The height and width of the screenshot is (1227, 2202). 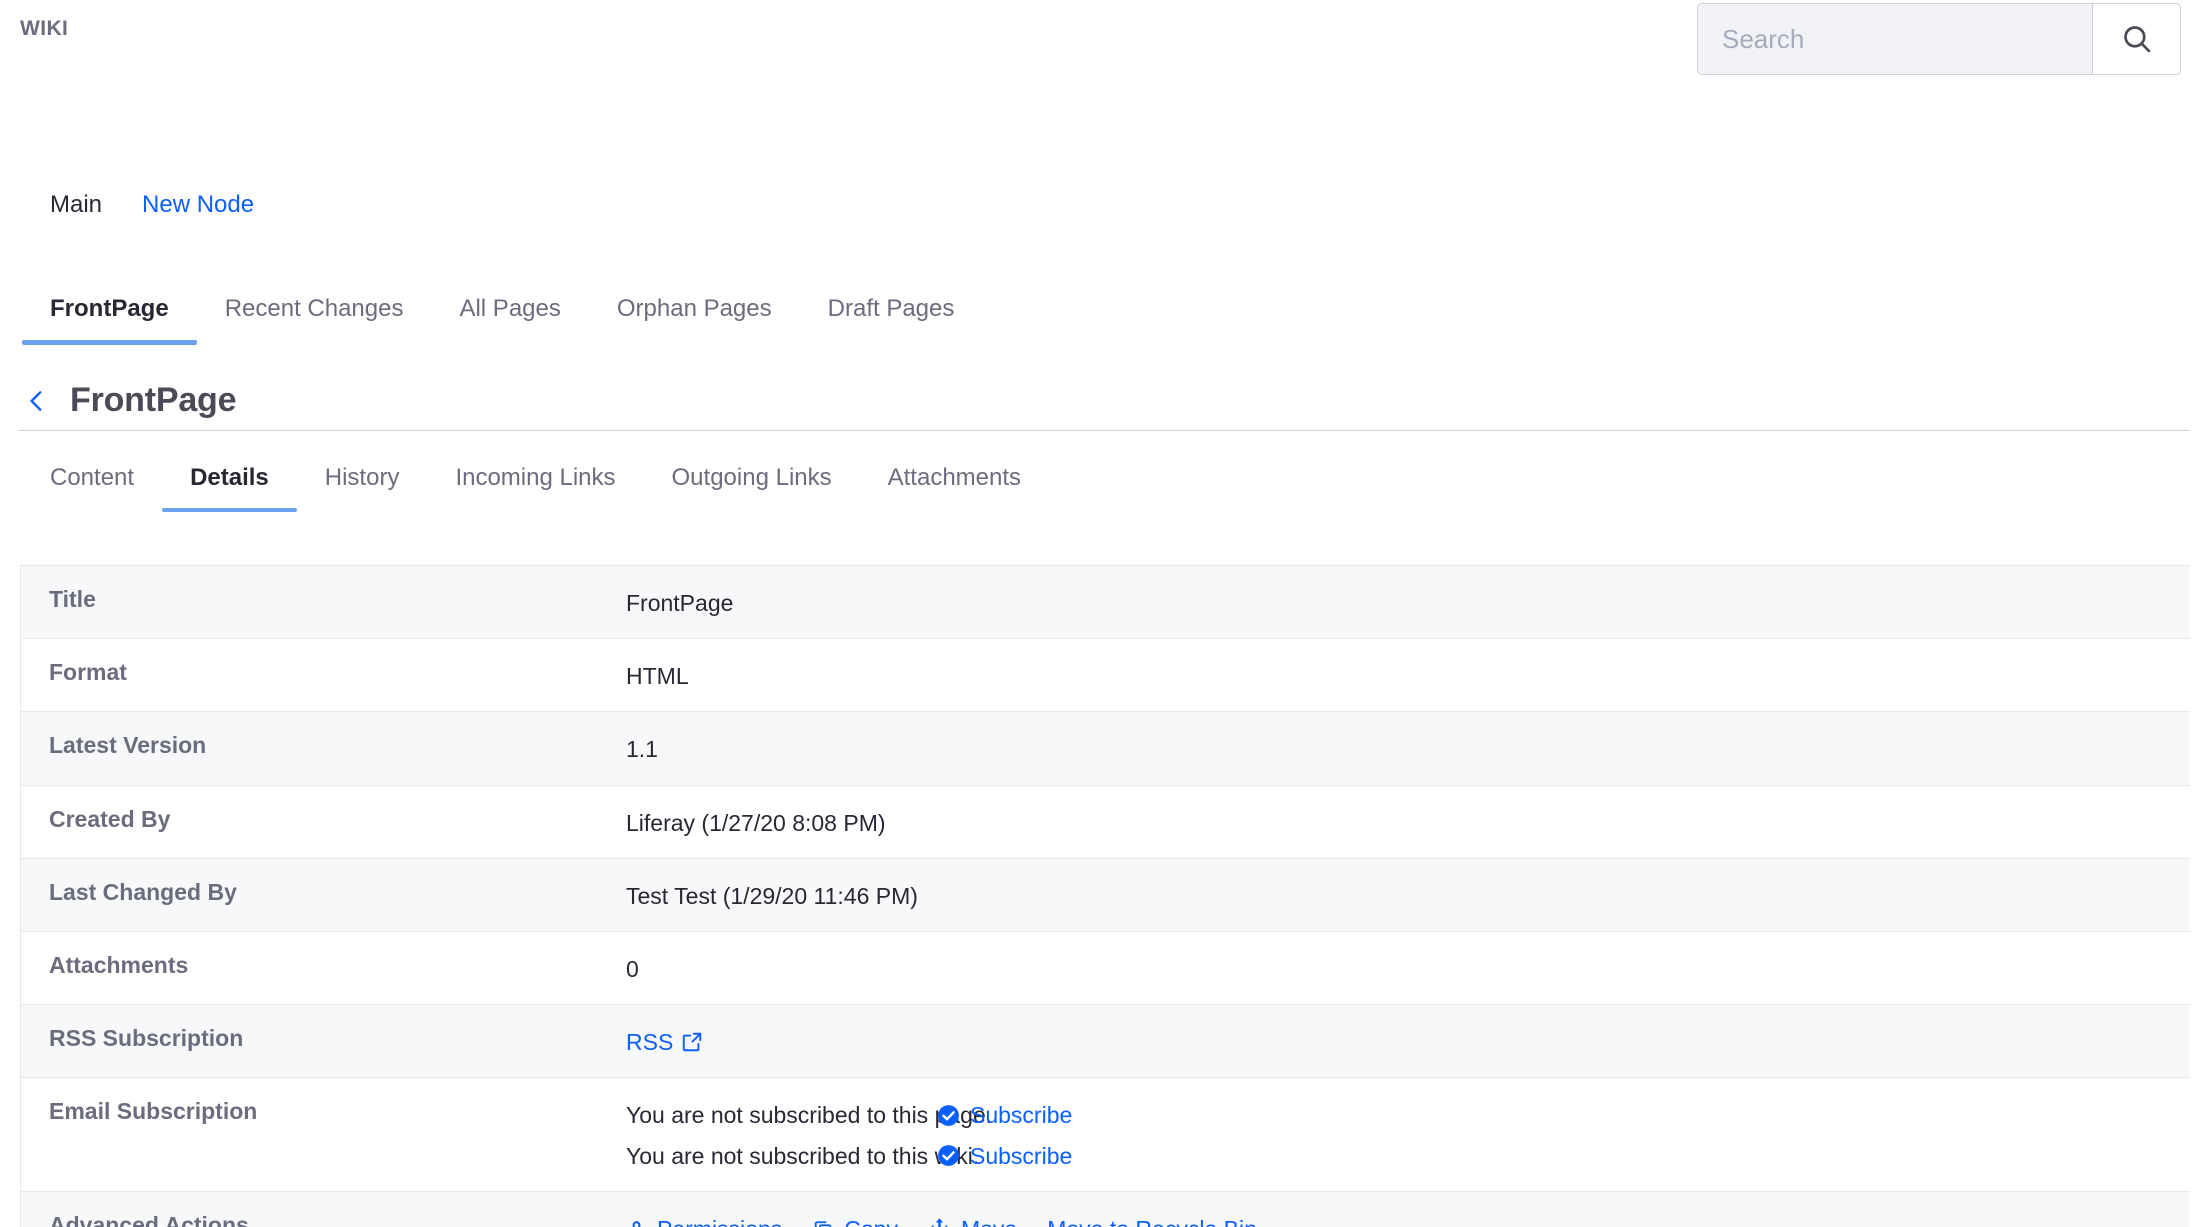 What do you see at coordinates (1105, 968) in the screenshot?
I see `table-row: Attachments 0` at bounding box center [1105, 968].